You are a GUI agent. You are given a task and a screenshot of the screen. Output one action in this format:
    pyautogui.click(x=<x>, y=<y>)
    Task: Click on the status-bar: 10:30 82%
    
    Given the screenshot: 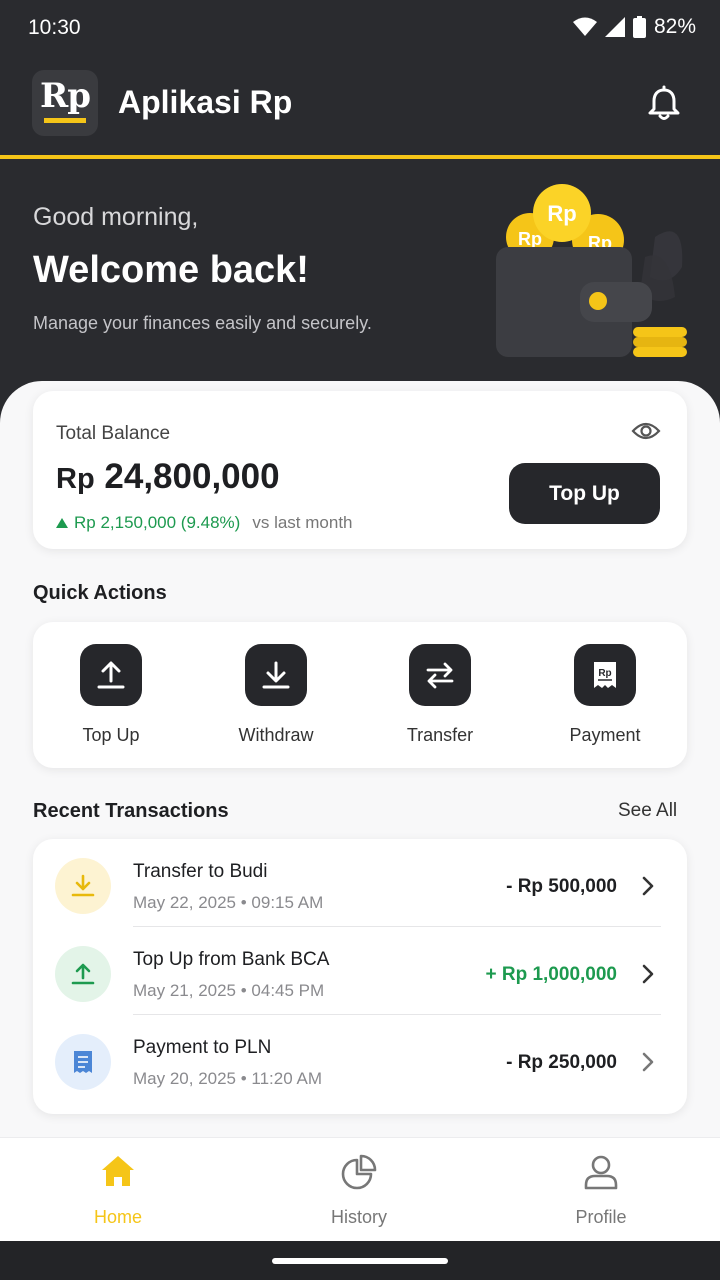 What is the action you would take?
    pyautogui.click(x=360, y=28)
    